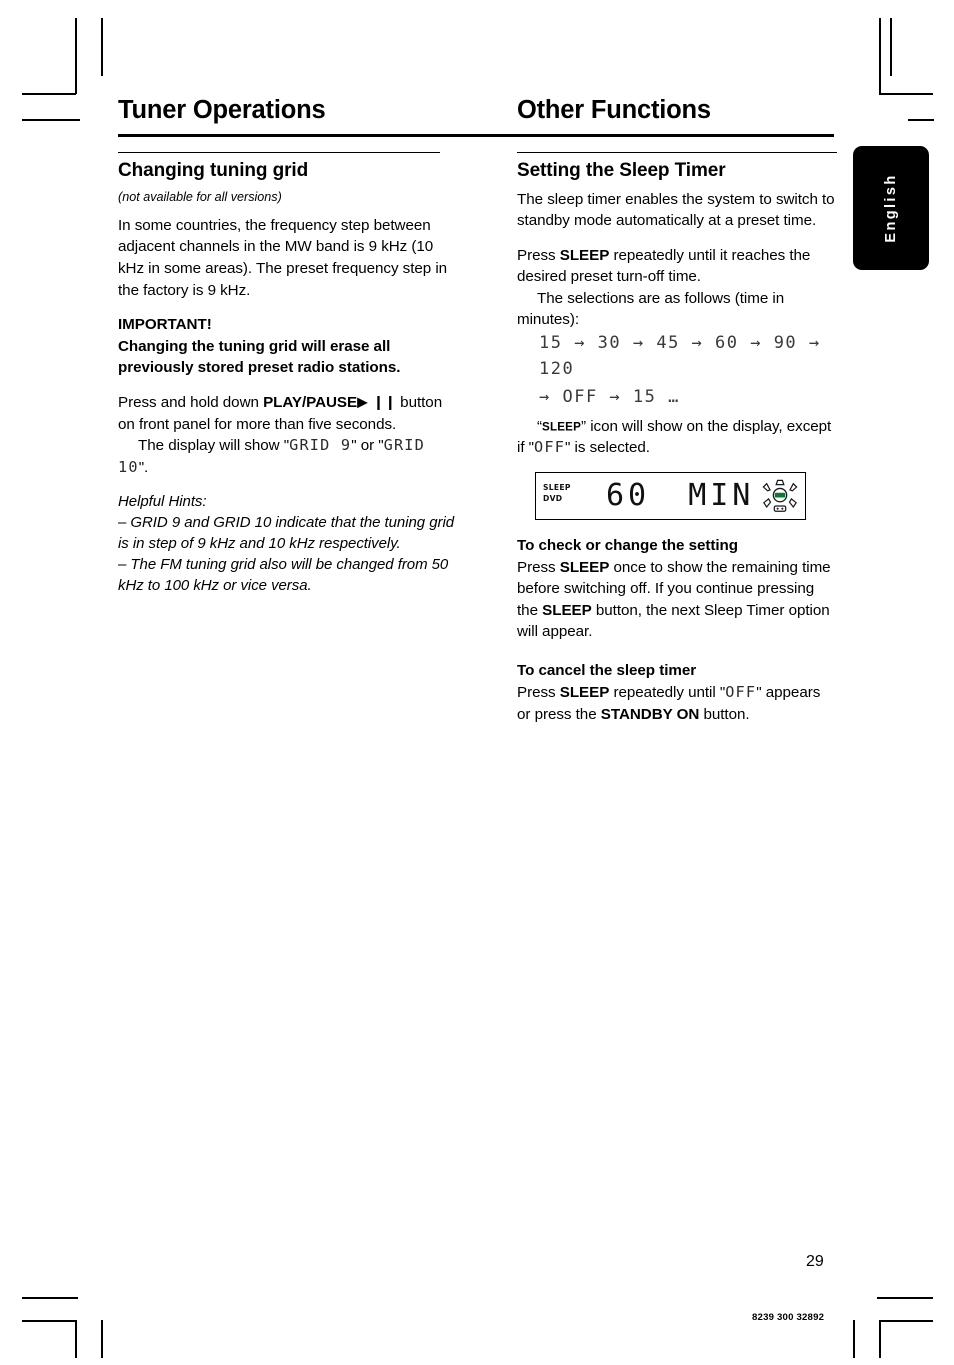 This screenshot has width=954, height=1365. Describe the element at coordinates (310, 402) in the screenshot. I see `play-pause-button-label: PLAY/PAUSE` at that location.